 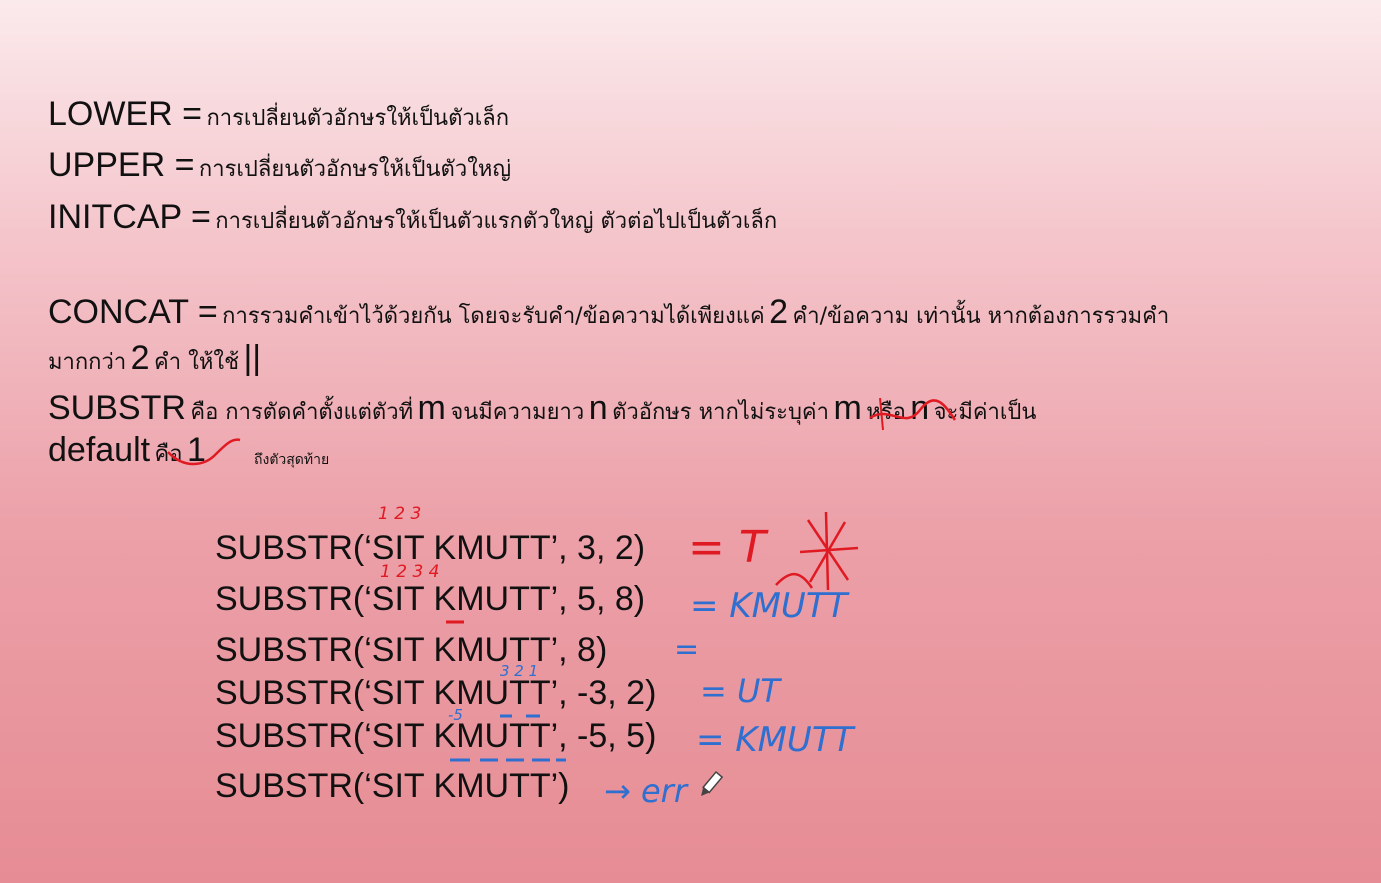 I want to click on desc-upper: การเปลี่ยนตัวอักษรให้เป็นตัวใหญ่, so click(x=355, y=169).